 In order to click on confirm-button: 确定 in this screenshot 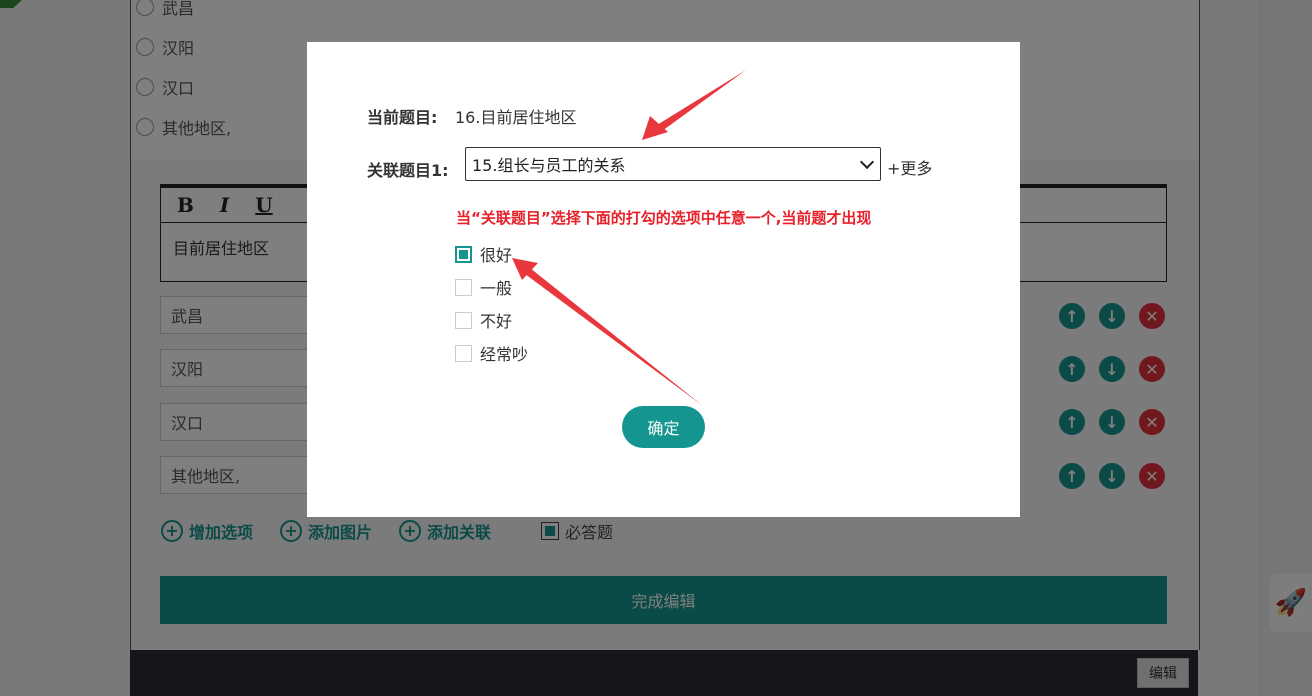, I will do `click(663, 427)`.